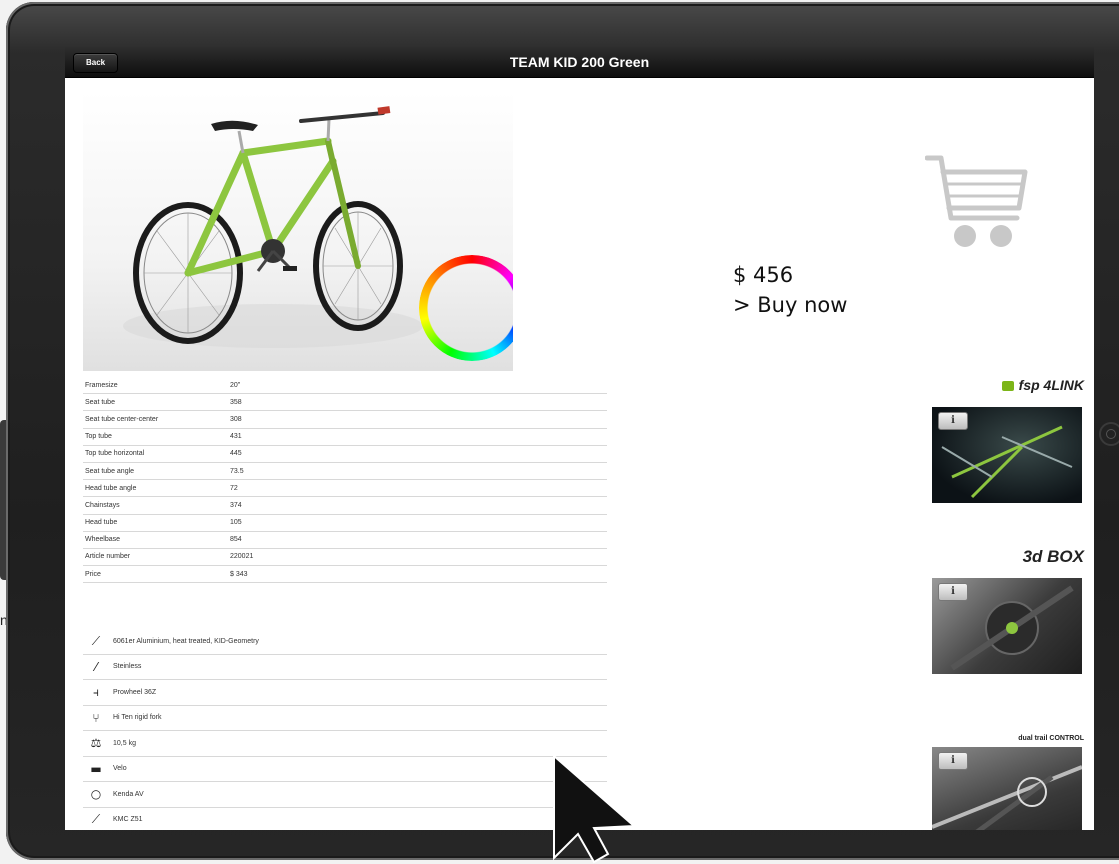  I want to click on feature-logo-text: 3d BOX, so click(1053, 556).